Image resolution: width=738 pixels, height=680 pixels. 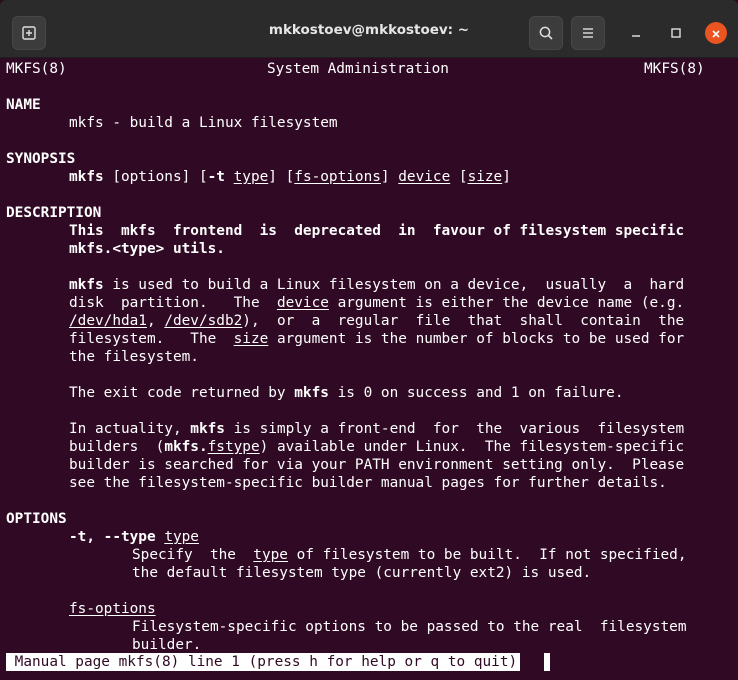 What do you see at coordinates (155, 177) in the screenshot?
I see `synopsis-text: [options] [` at bounding box center [155, 177].